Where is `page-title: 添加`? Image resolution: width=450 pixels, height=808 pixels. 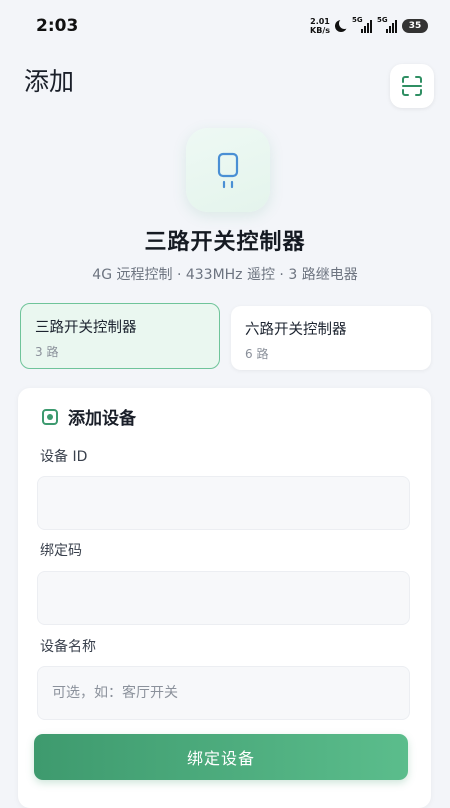 page-title: 添加 is located at coordinates (49, 81).